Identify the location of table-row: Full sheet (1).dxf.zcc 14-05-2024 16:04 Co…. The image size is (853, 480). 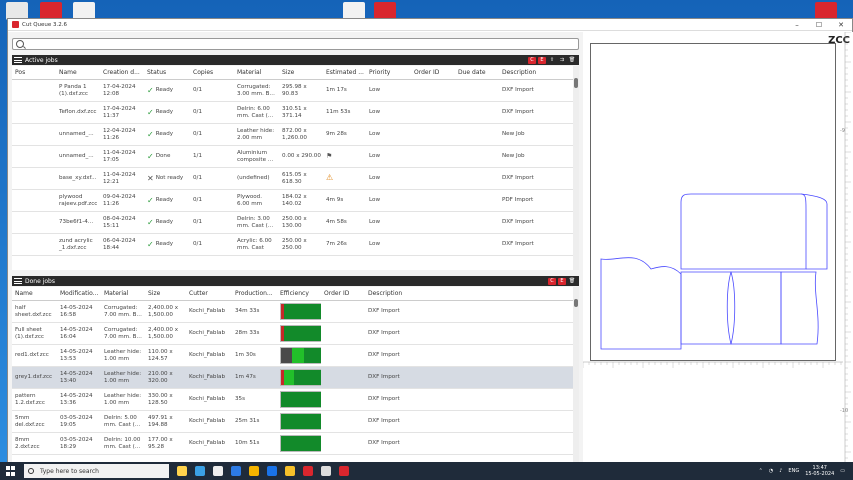
(295, 334).